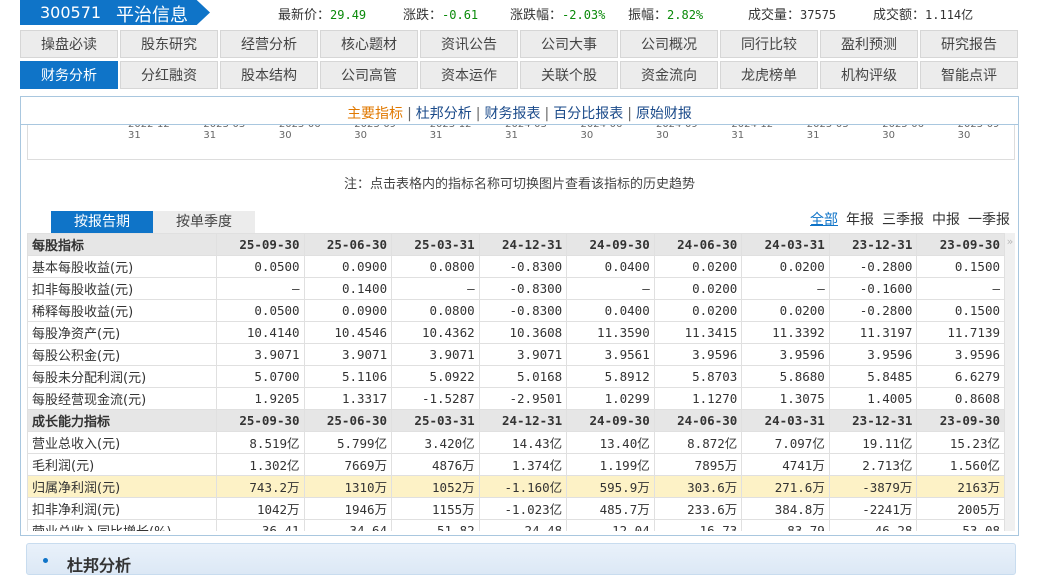 The height and width of the screenshot is (576, 1039). I want to click on filter-link: 一季报, so click(989, 220).